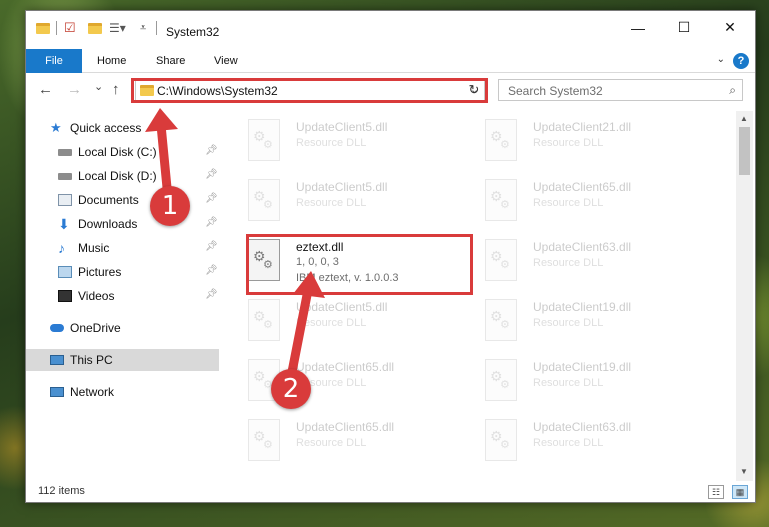 Image resolution: width=769 pixels, height=527 pixels. What do you see at coordinates (98, 86) in the screenshot?
I see `recent-locations-button: ⌄` at bounding box center [98, 86].